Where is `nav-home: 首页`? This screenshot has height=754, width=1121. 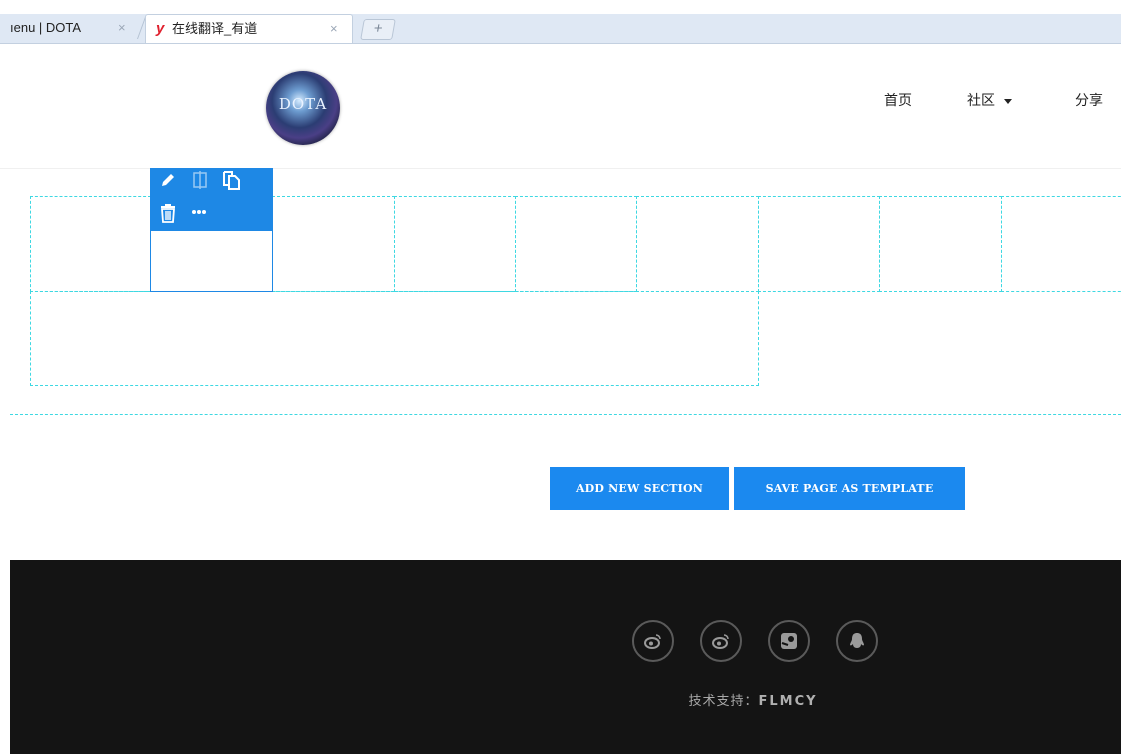 nav-home: 首页 is located at coordinates (898, 100).